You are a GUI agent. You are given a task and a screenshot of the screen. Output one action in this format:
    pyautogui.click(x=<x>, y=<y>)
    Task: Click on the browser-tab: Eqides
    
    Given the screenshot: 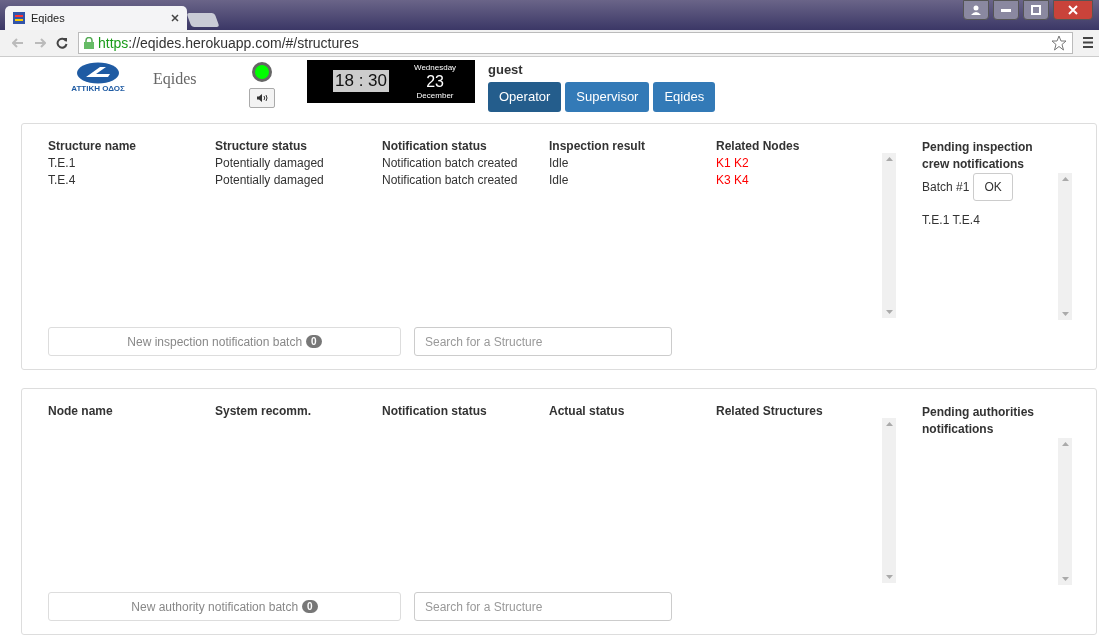 What is the action you would take?
    pyautogui.click(x=96, y=18)
    